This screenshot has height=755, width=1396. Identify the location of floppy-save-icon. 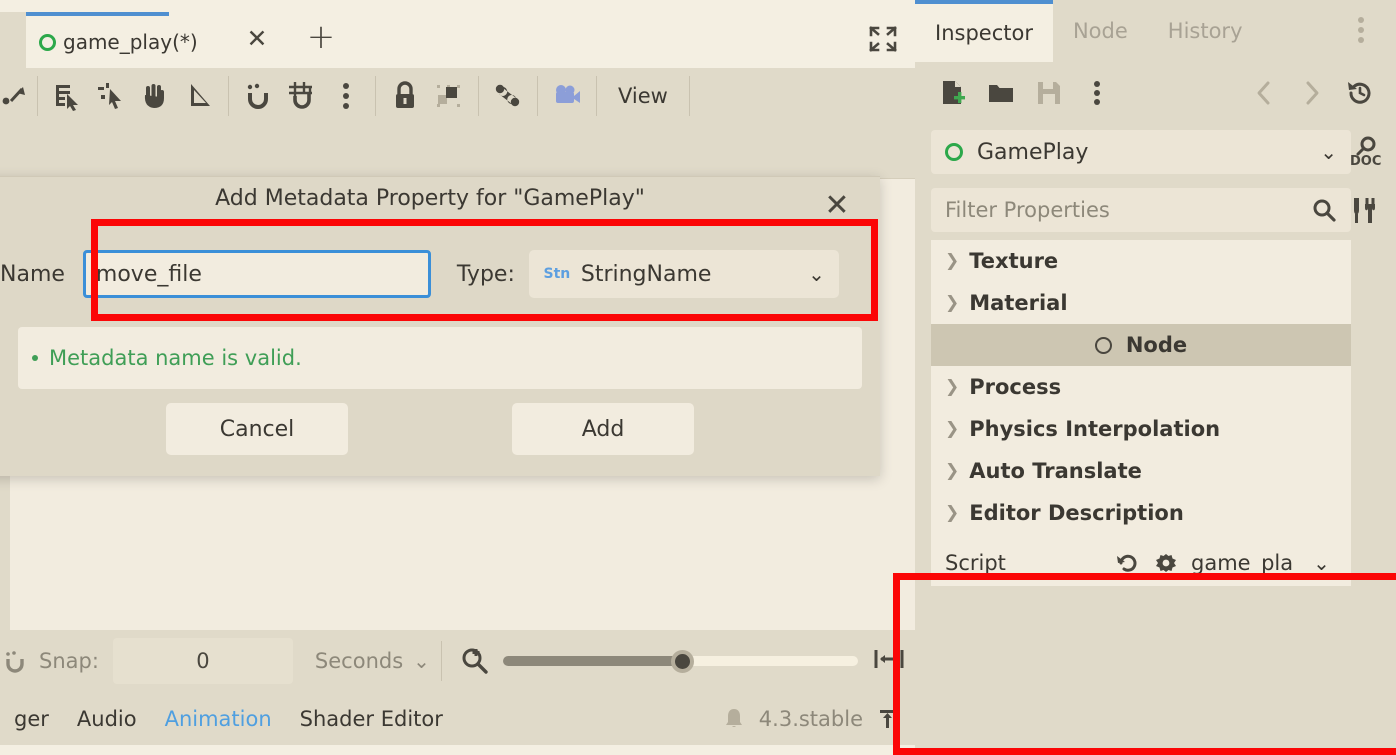
(1049, 93).